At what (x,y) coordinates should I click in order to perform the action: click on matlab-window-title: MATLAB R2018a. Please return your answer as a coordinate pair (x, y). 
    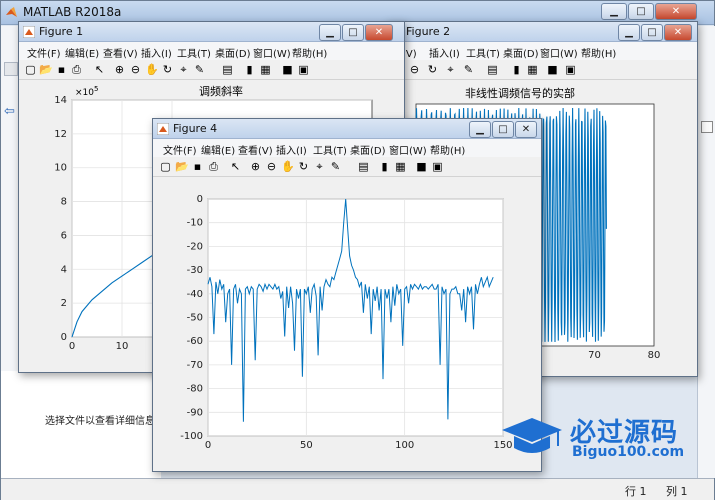
    Looking at the image, I should click on (72, 12).